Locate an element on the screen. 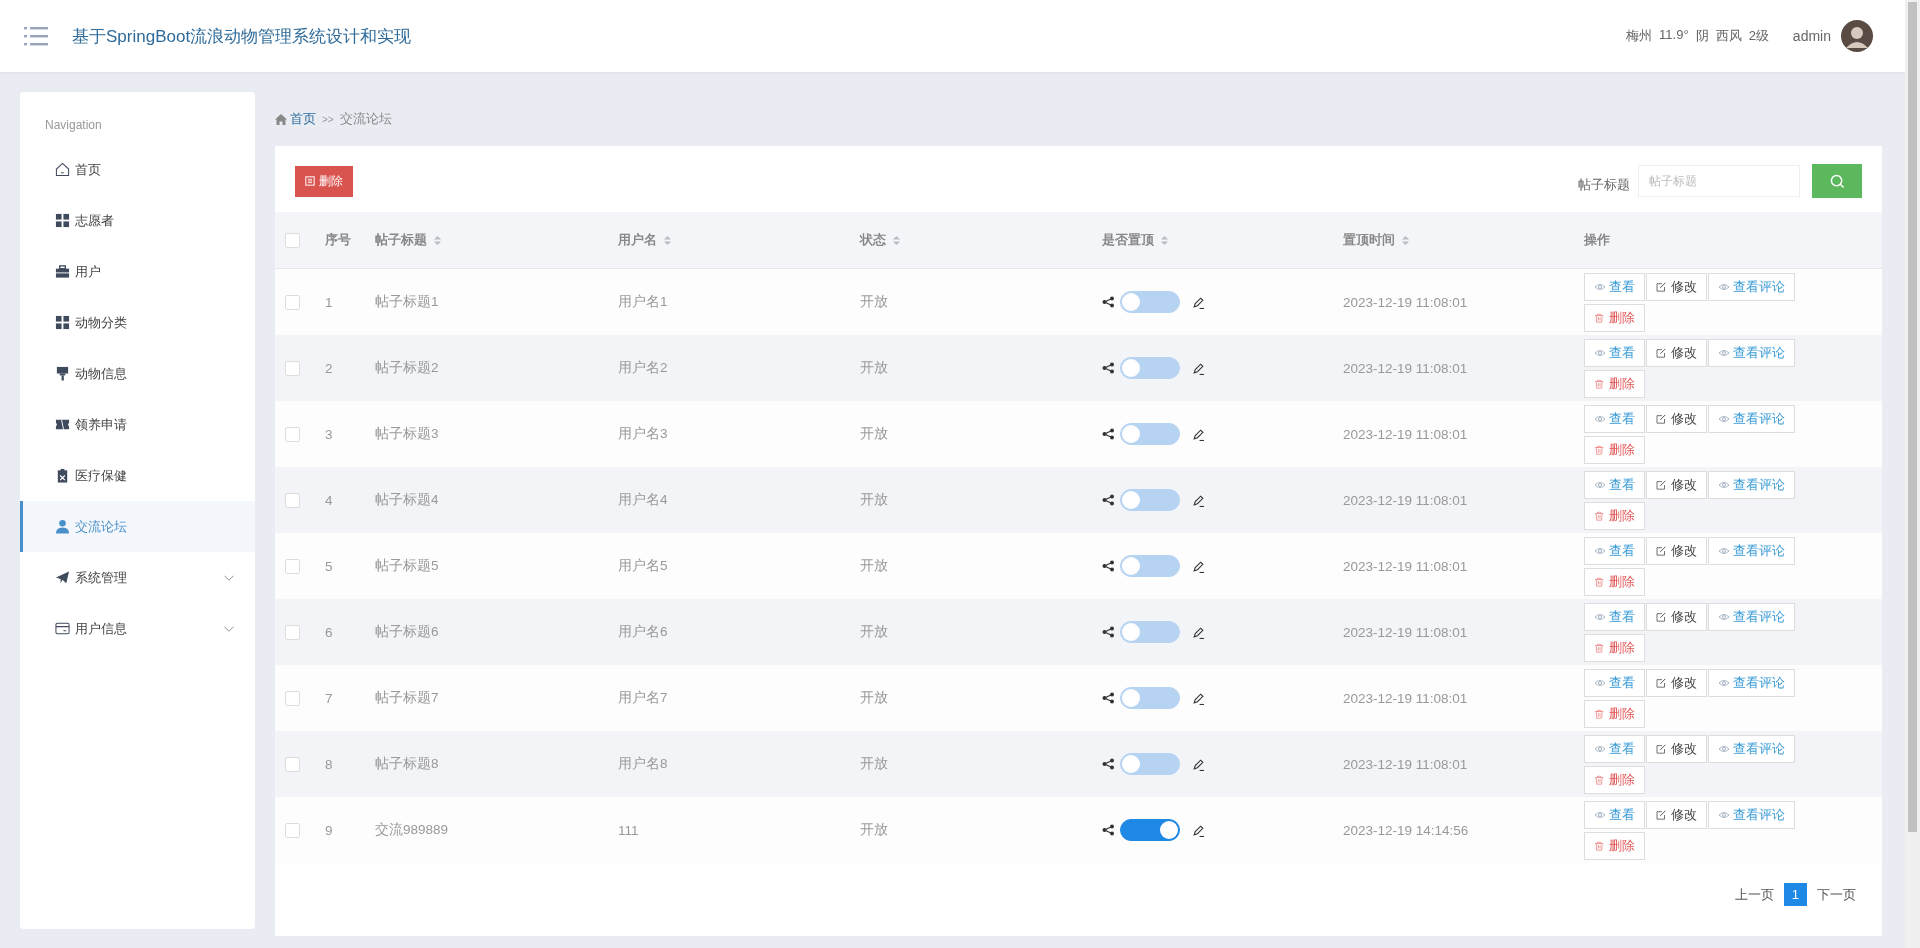 This screenshot has height=948, width=1920. next-page-link: 下一页 is located at coordinates (1836, 894).